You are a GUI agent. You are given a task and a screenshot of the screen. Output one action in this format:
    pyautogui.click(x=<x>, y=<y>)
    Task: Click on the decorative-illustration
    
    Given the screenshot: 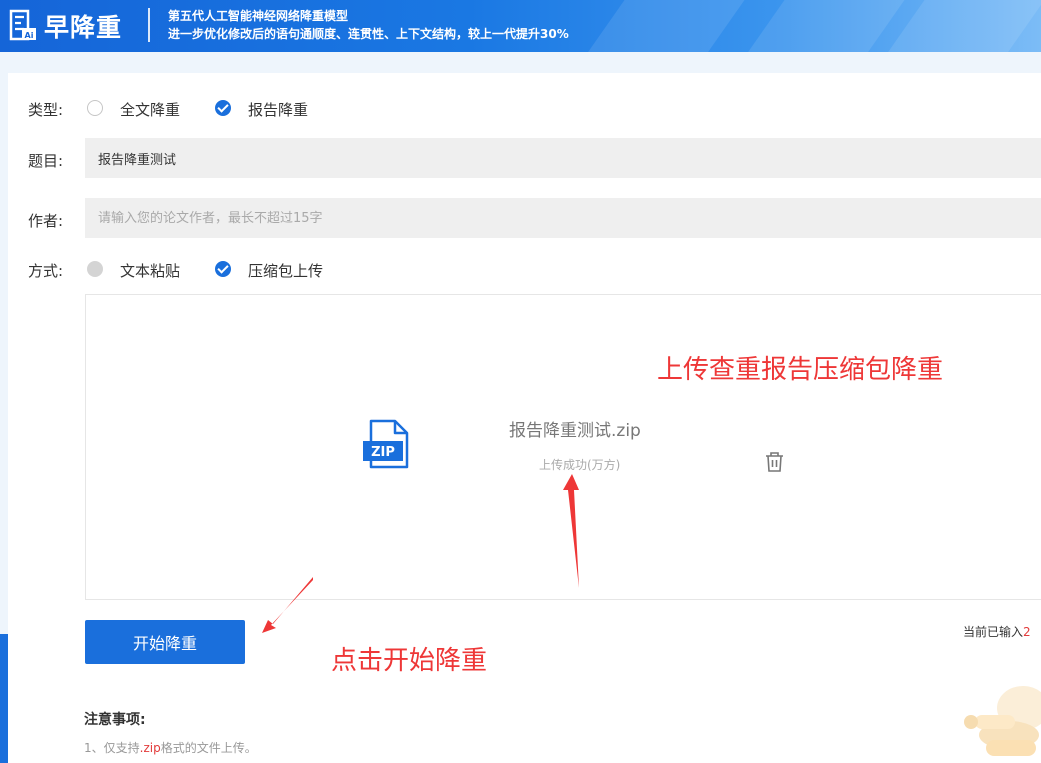 What is the action you would take?
    pyautogui.click(x=1002, y=721)
    